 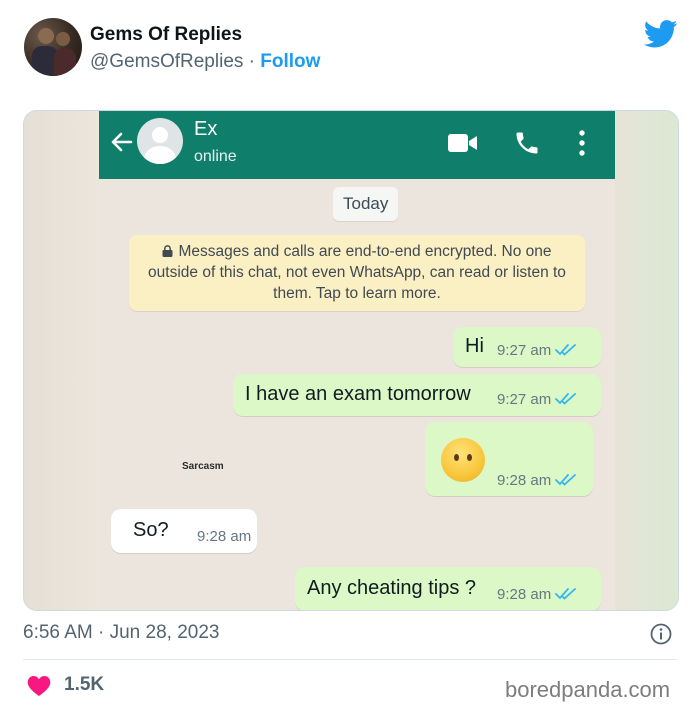 What do you see at coordinates (358, 394) in the screenshot?
I see `message-text: I have an exam tomorrow` at bounding box center [358, 394].